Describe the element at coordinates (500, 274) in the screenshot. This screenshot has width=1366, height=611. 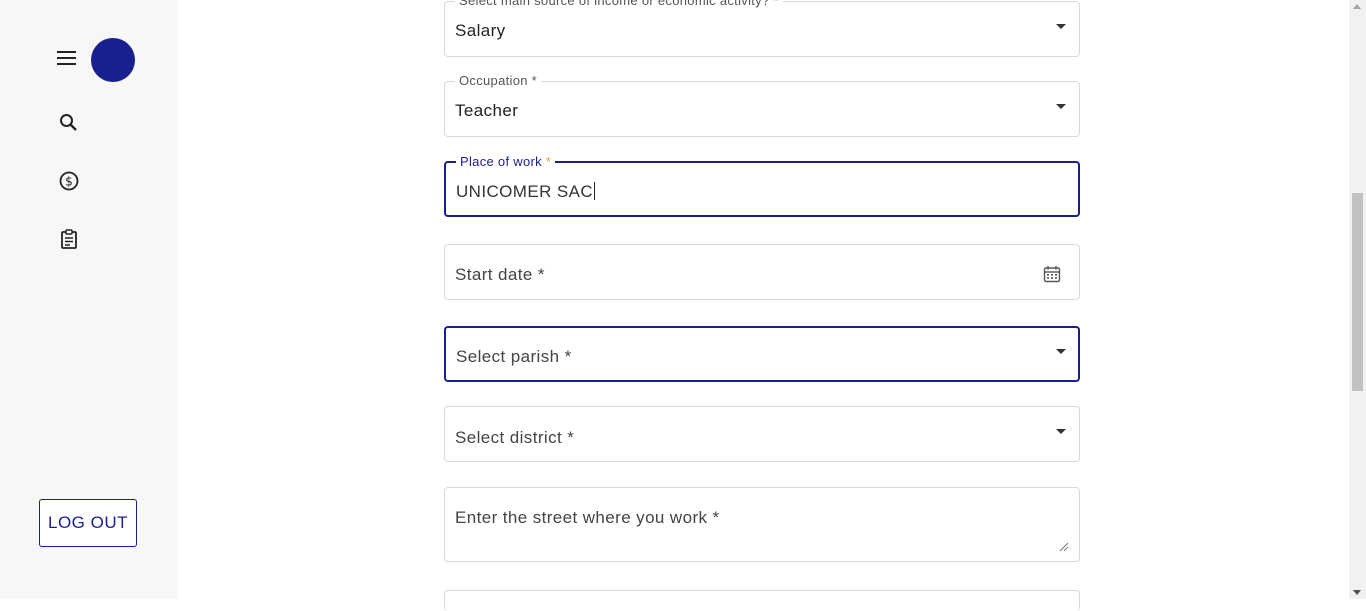
I see `start-date-placeholder: Start date *` at that location.